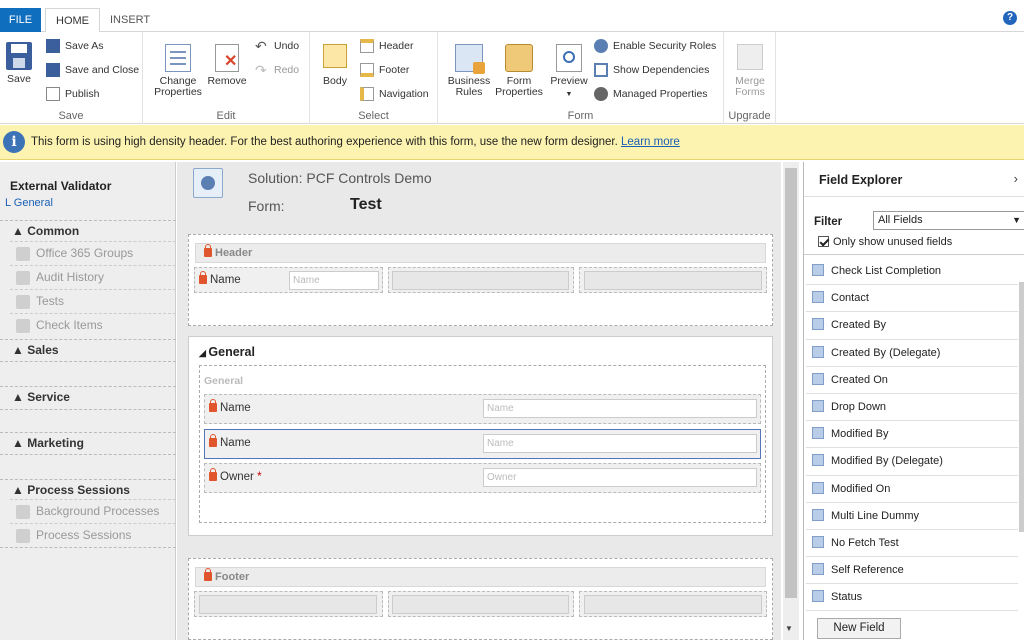 The width and height of the screenshot is (1024, 640). I want to click on canvas-scrollbar, so click(791, 401).